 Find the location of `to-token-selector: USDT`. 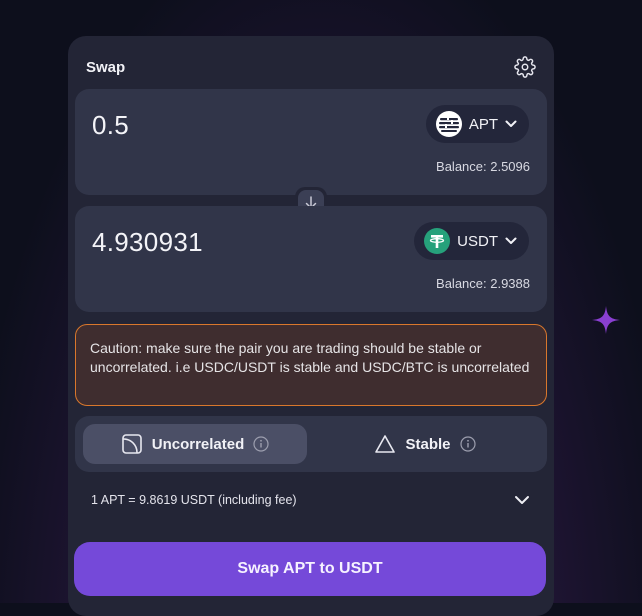

to-token-selector: USDT is located at coordinates (471, 241).